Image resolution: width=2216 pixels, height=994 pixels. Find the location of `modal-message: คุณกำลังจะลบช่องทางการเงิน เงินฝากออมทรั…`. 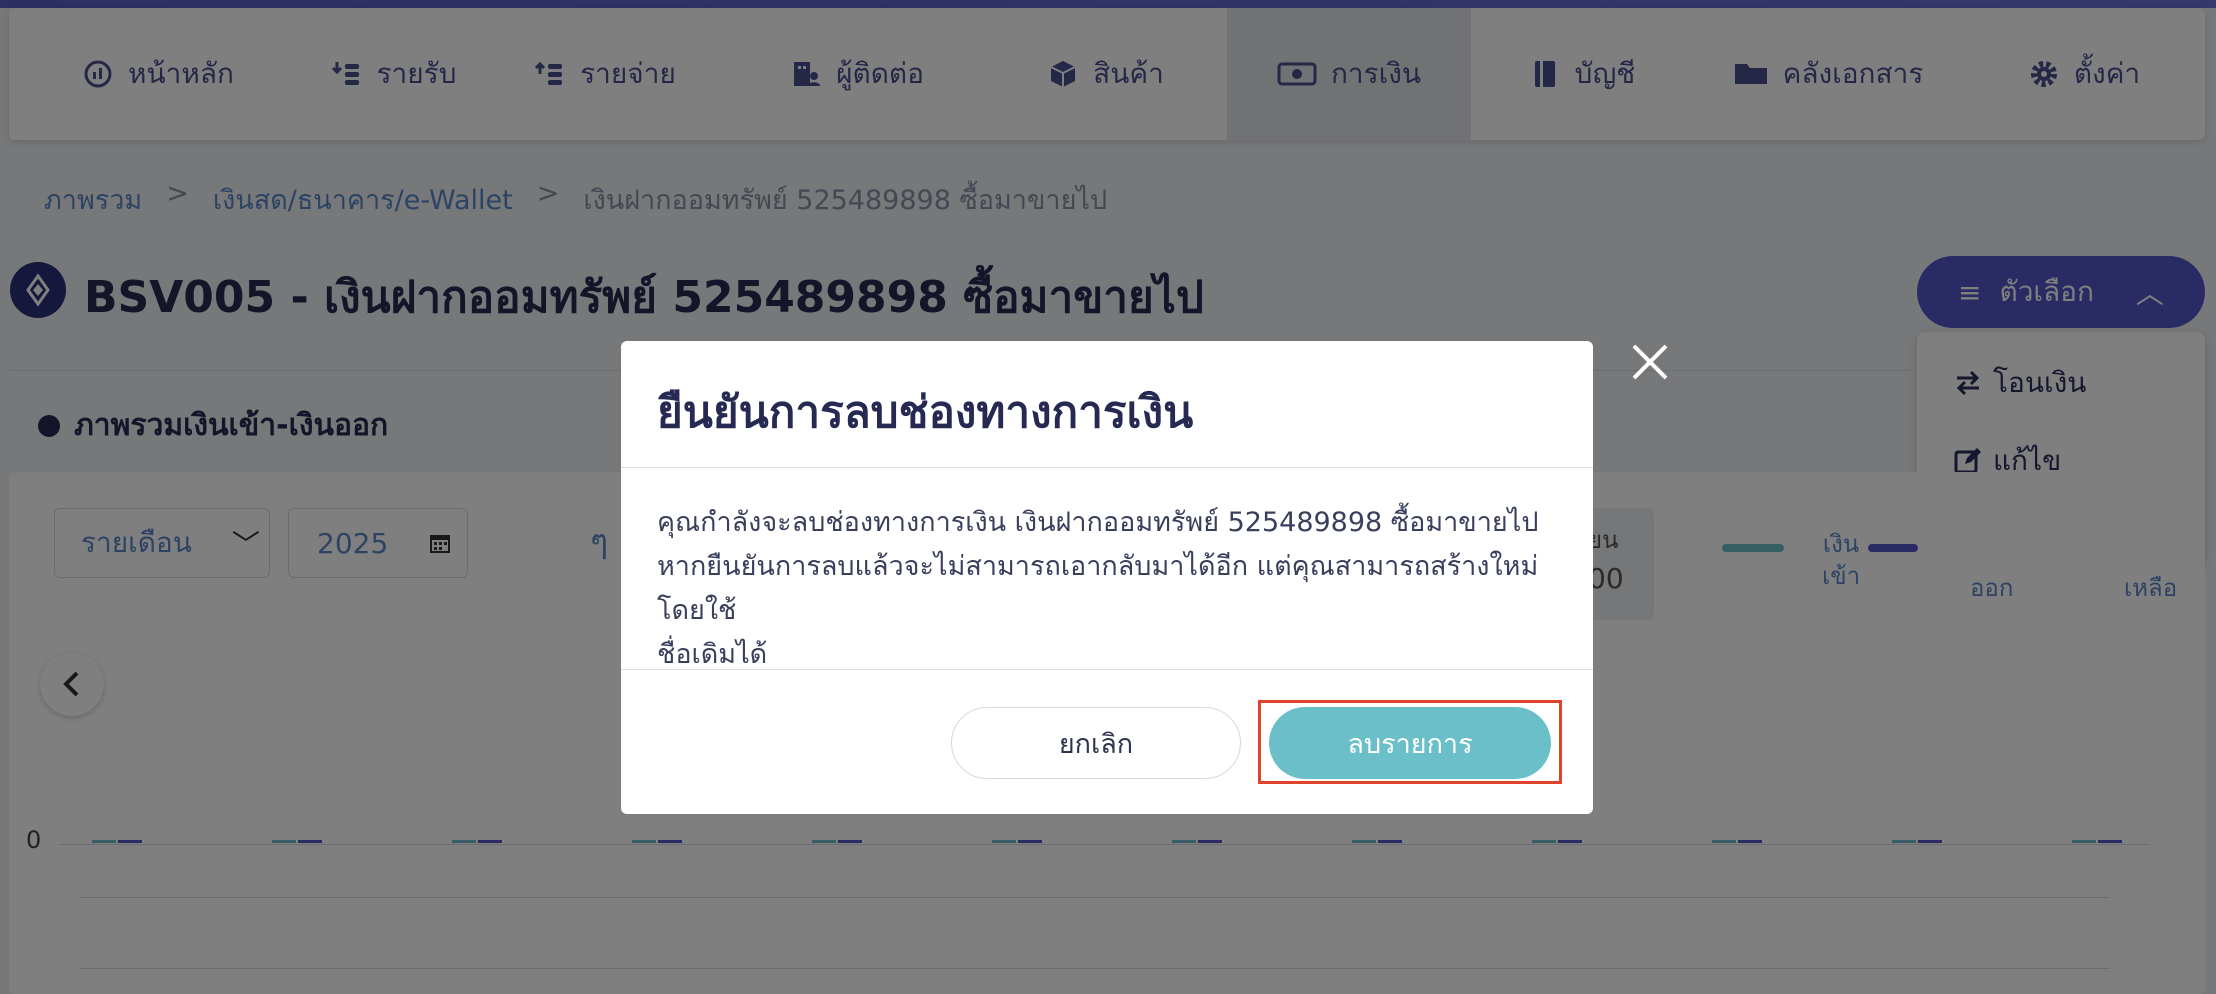

modal-message: คุณกำลังจะลบช่องทางการเงิน เงินฝากออมทรั… is located at coordinates (1109, 589).